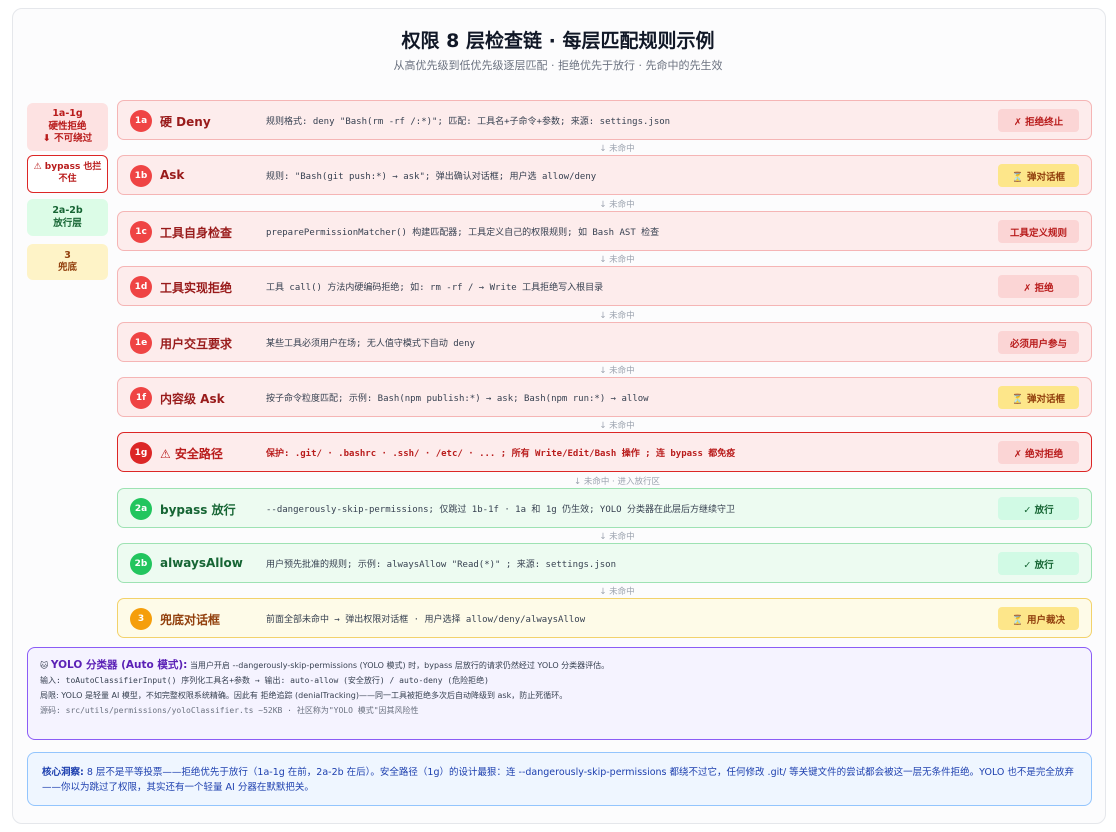 Image resolution: width=1116 pixels, height=832 pixels. I want to click on layer-action-badge: ✗ 绝对拒绝, so click(1038, 452).